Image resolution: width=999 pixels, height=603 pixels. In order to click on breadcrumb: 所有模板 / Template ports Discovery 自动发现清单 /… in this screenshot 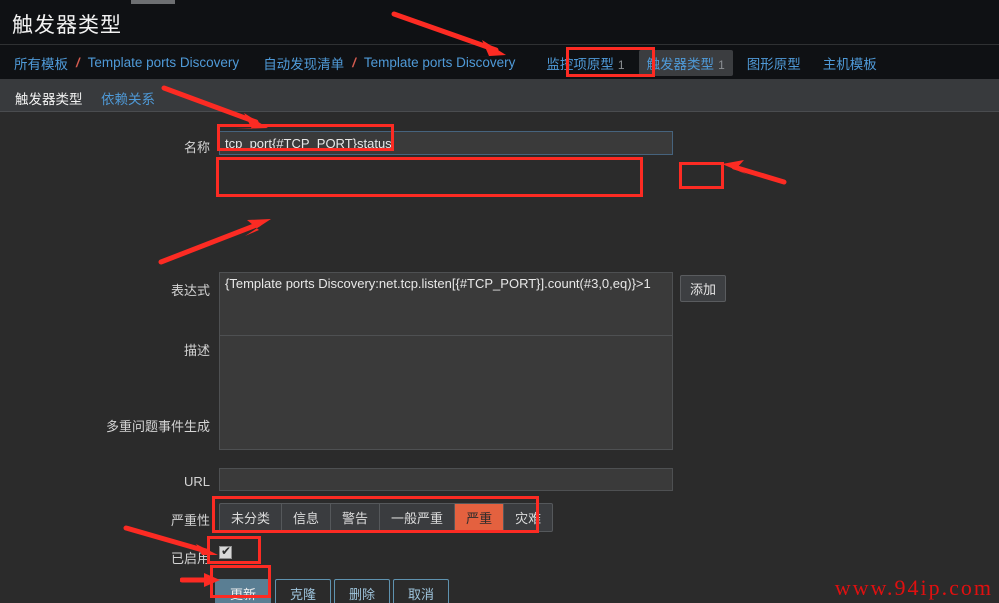, I will do `click(452, 62)`.